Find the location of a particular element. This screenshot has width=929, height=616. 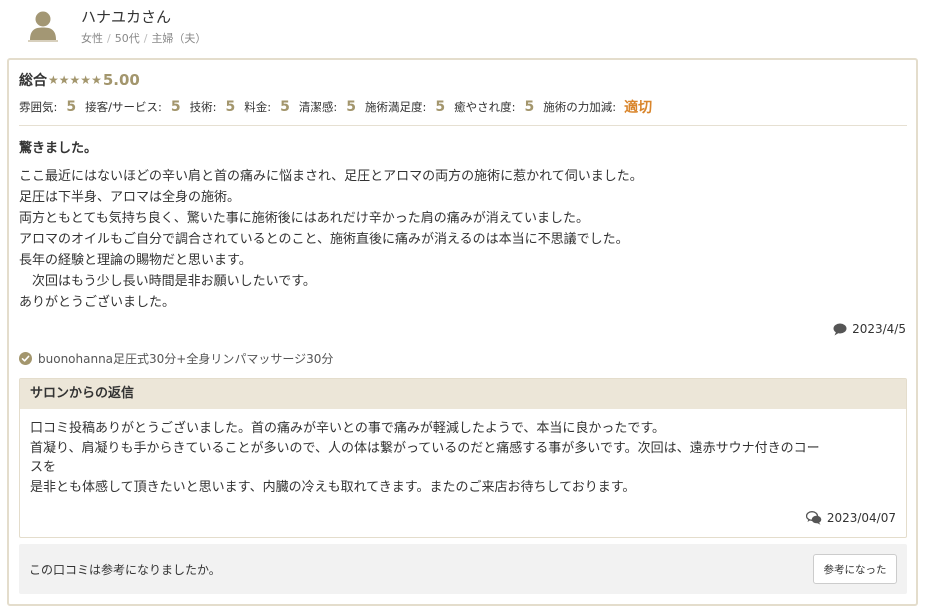

overall-rating: 総合 ★ ★ ★ ★ ★ 5.00 is located at coordinates (79, 80).